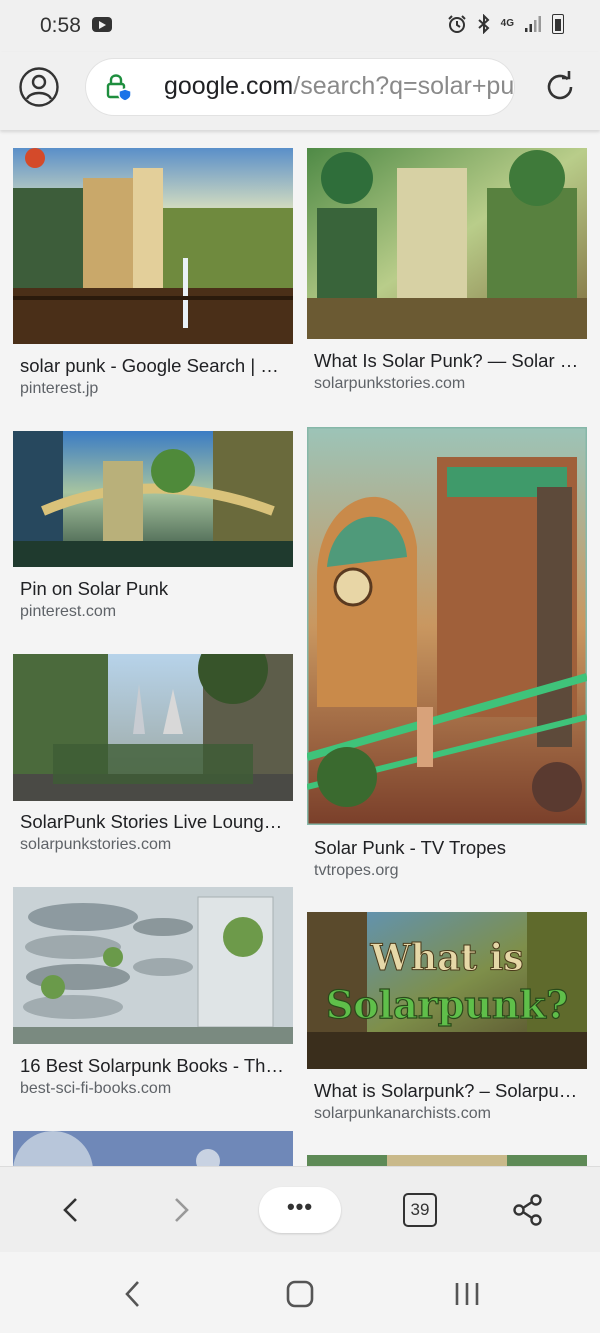  I want to click on url-host: google.com, so click(229, 86).